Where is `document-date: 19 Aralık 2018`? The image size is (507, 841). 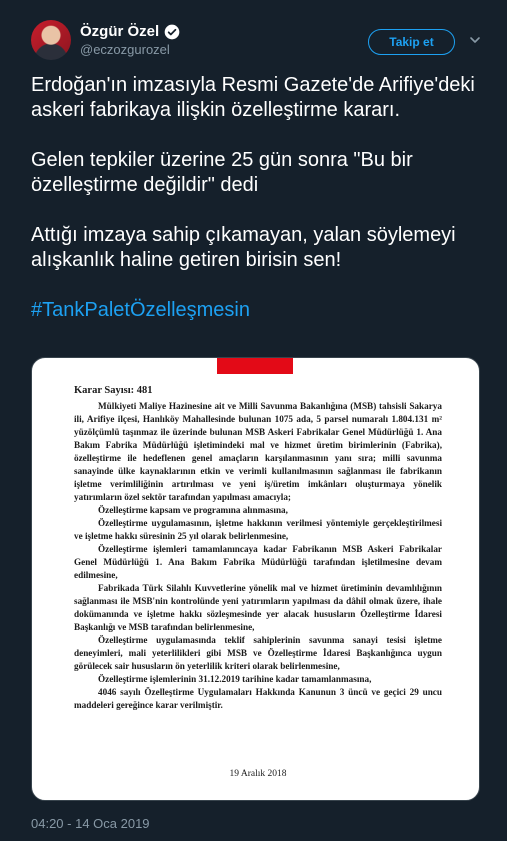
document-date: 19 Aralık 2018 is located at coordinates (258, 774).